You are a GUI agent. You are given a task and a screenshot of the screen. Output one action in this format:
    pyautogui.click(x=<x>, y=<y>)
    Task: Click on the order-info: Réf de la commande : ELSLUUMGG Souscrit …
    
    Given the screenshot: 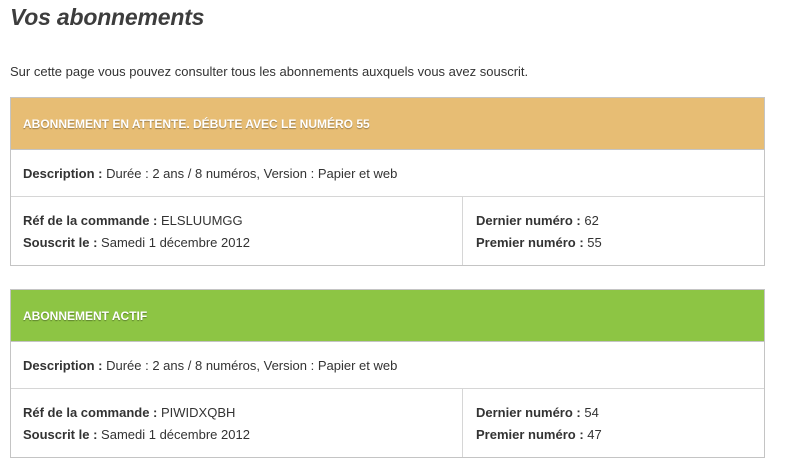 What is the action you would take?
    pyautogui.click(x=237, y=231)
    